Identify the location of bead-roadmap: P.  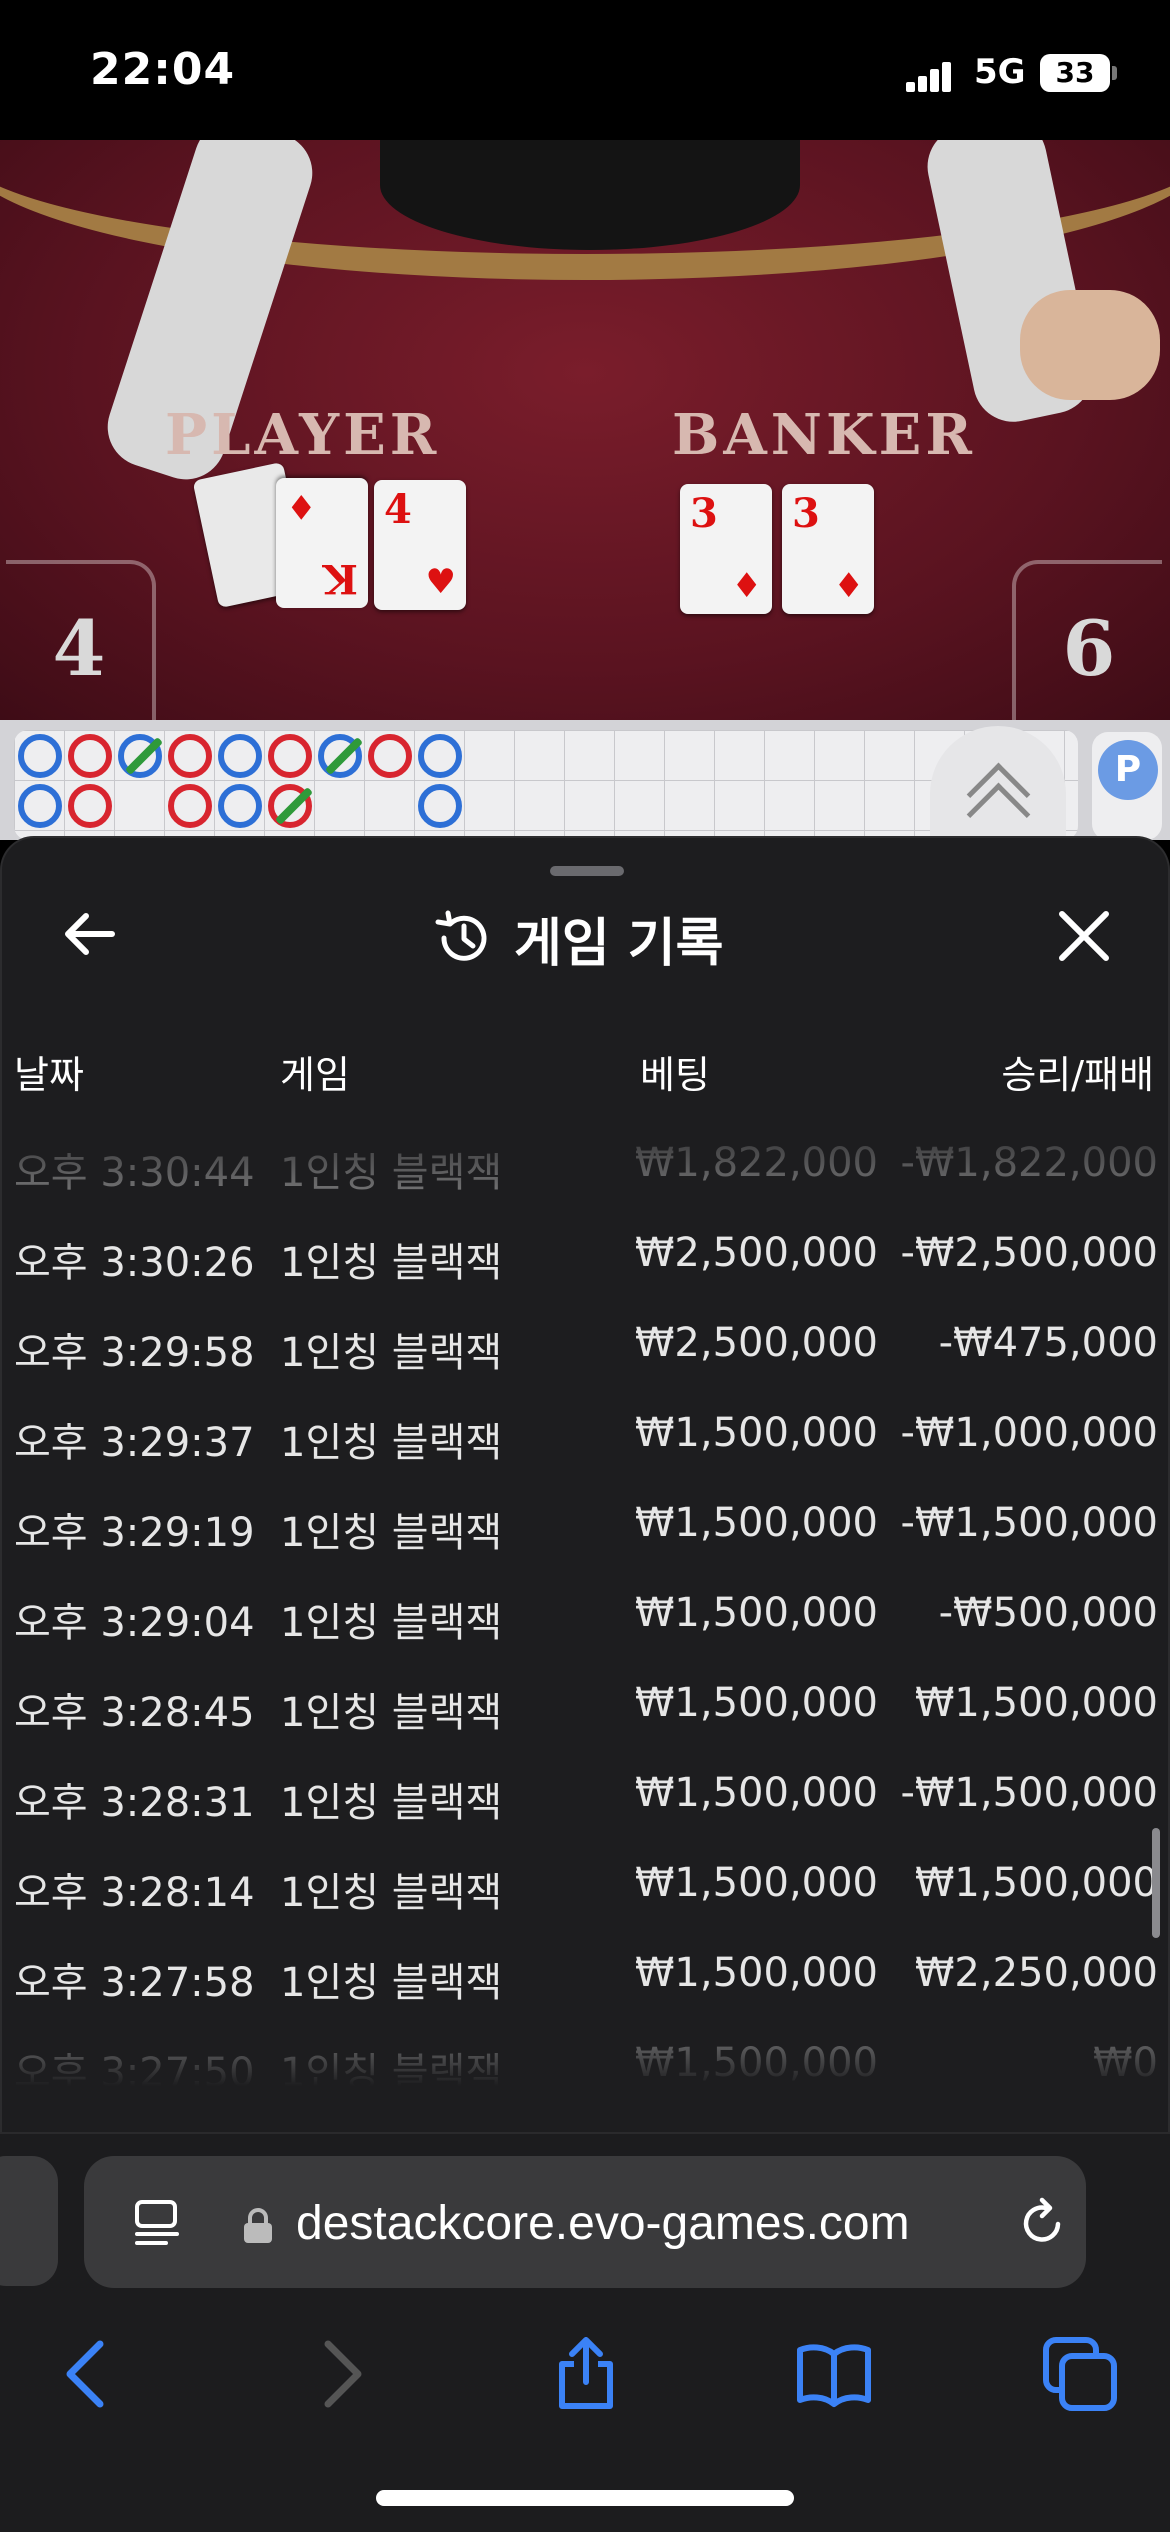
(585, 783).